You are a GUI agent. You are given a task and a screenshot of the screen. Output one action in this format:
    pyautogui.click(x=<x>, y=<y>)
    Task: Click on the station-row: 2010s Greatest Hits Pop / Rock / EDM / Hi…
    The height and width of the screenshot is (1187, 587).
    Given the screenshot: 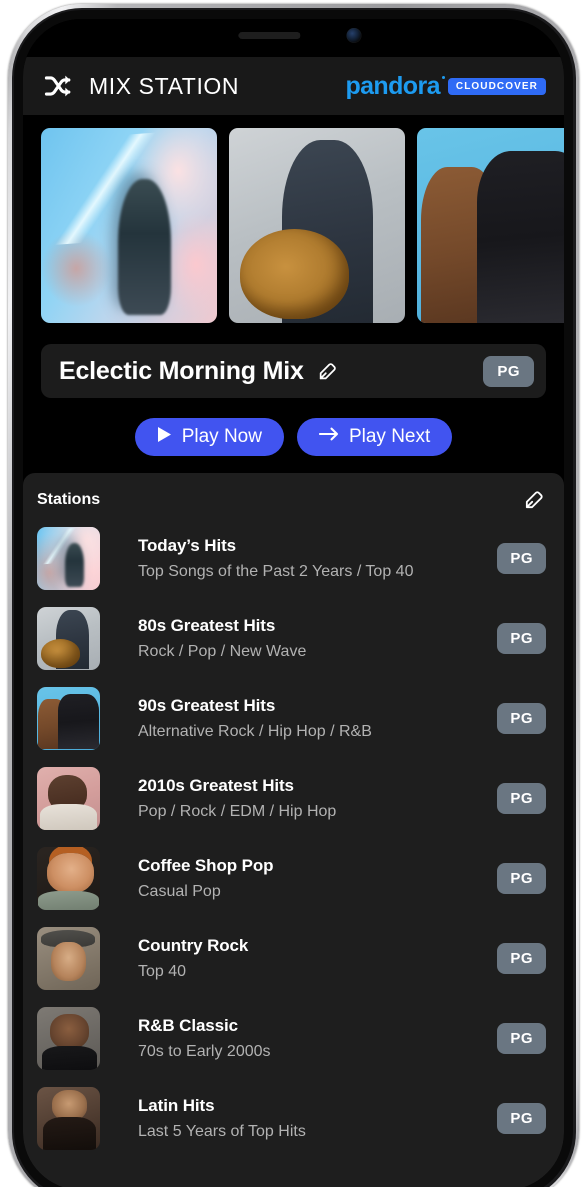 What is the action you would take?
    pyautogui.click(x=293, y=798)
    